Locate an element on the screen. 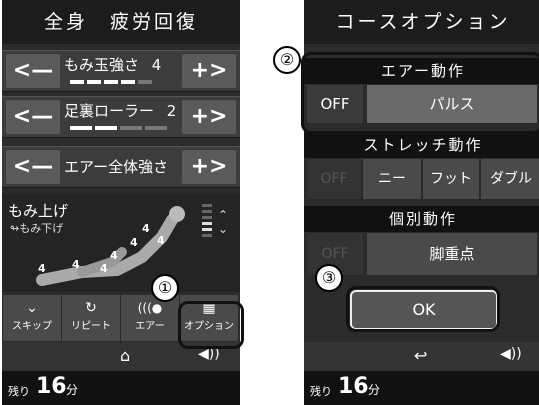 The width and height of the screenshot is (539, 405). callout-2: ② is located at coordinates (287, 60).